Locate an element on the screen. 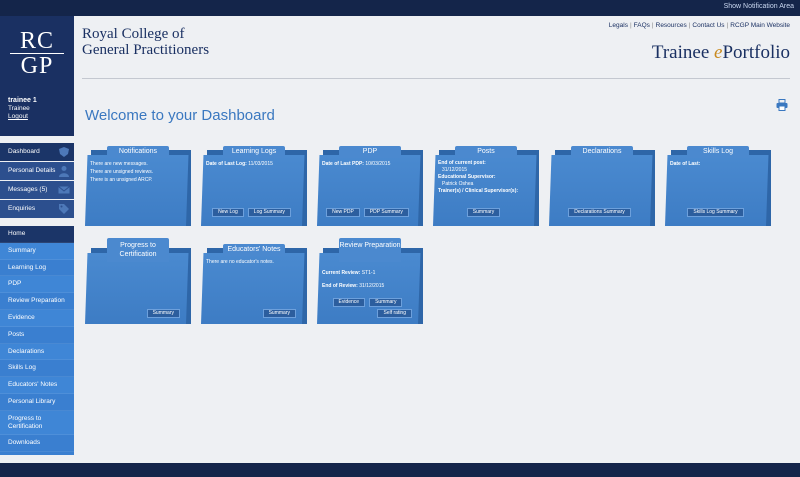  logo-line-1: RC is located at coordinates (36, 41).